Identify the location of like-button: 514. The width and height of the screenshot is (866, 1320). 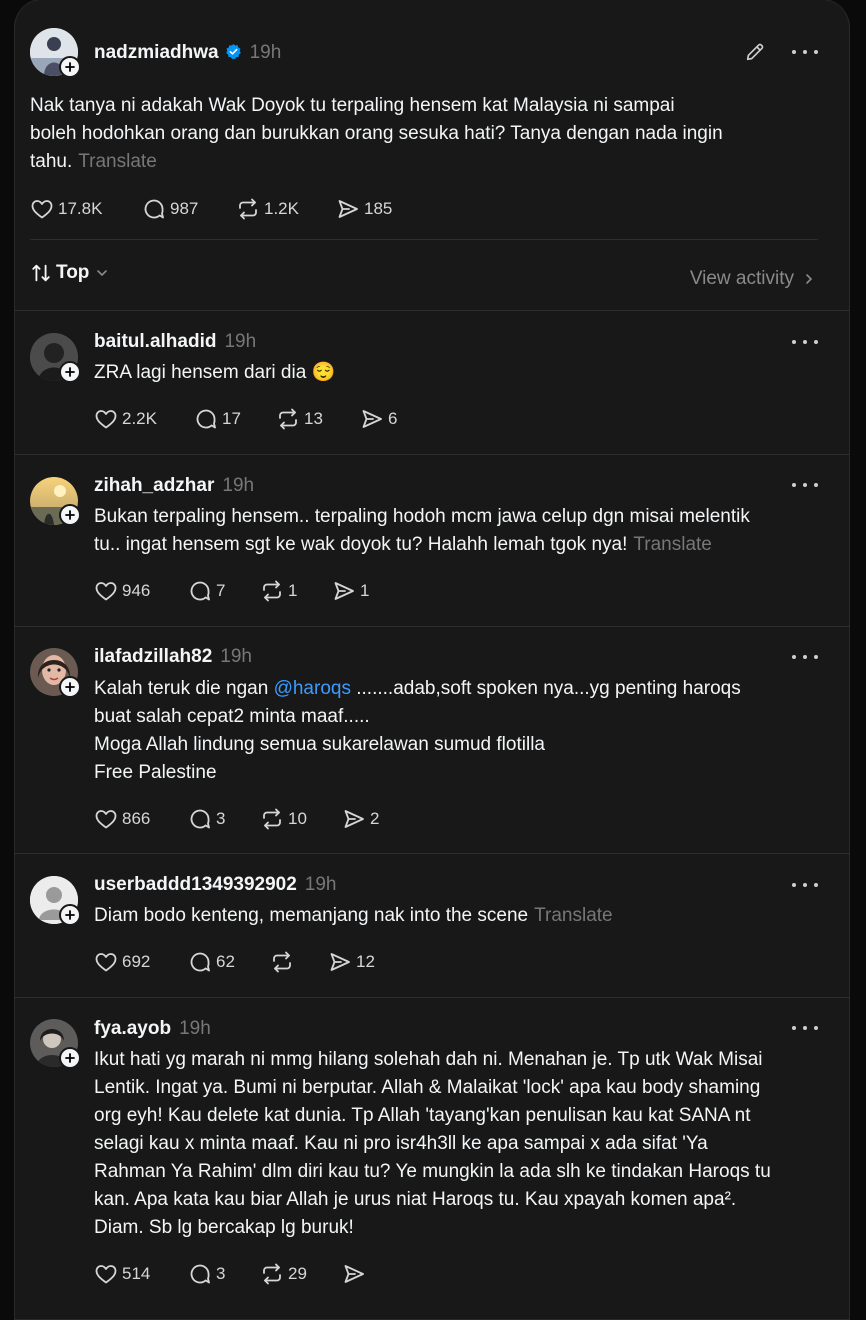
(141, 1274).